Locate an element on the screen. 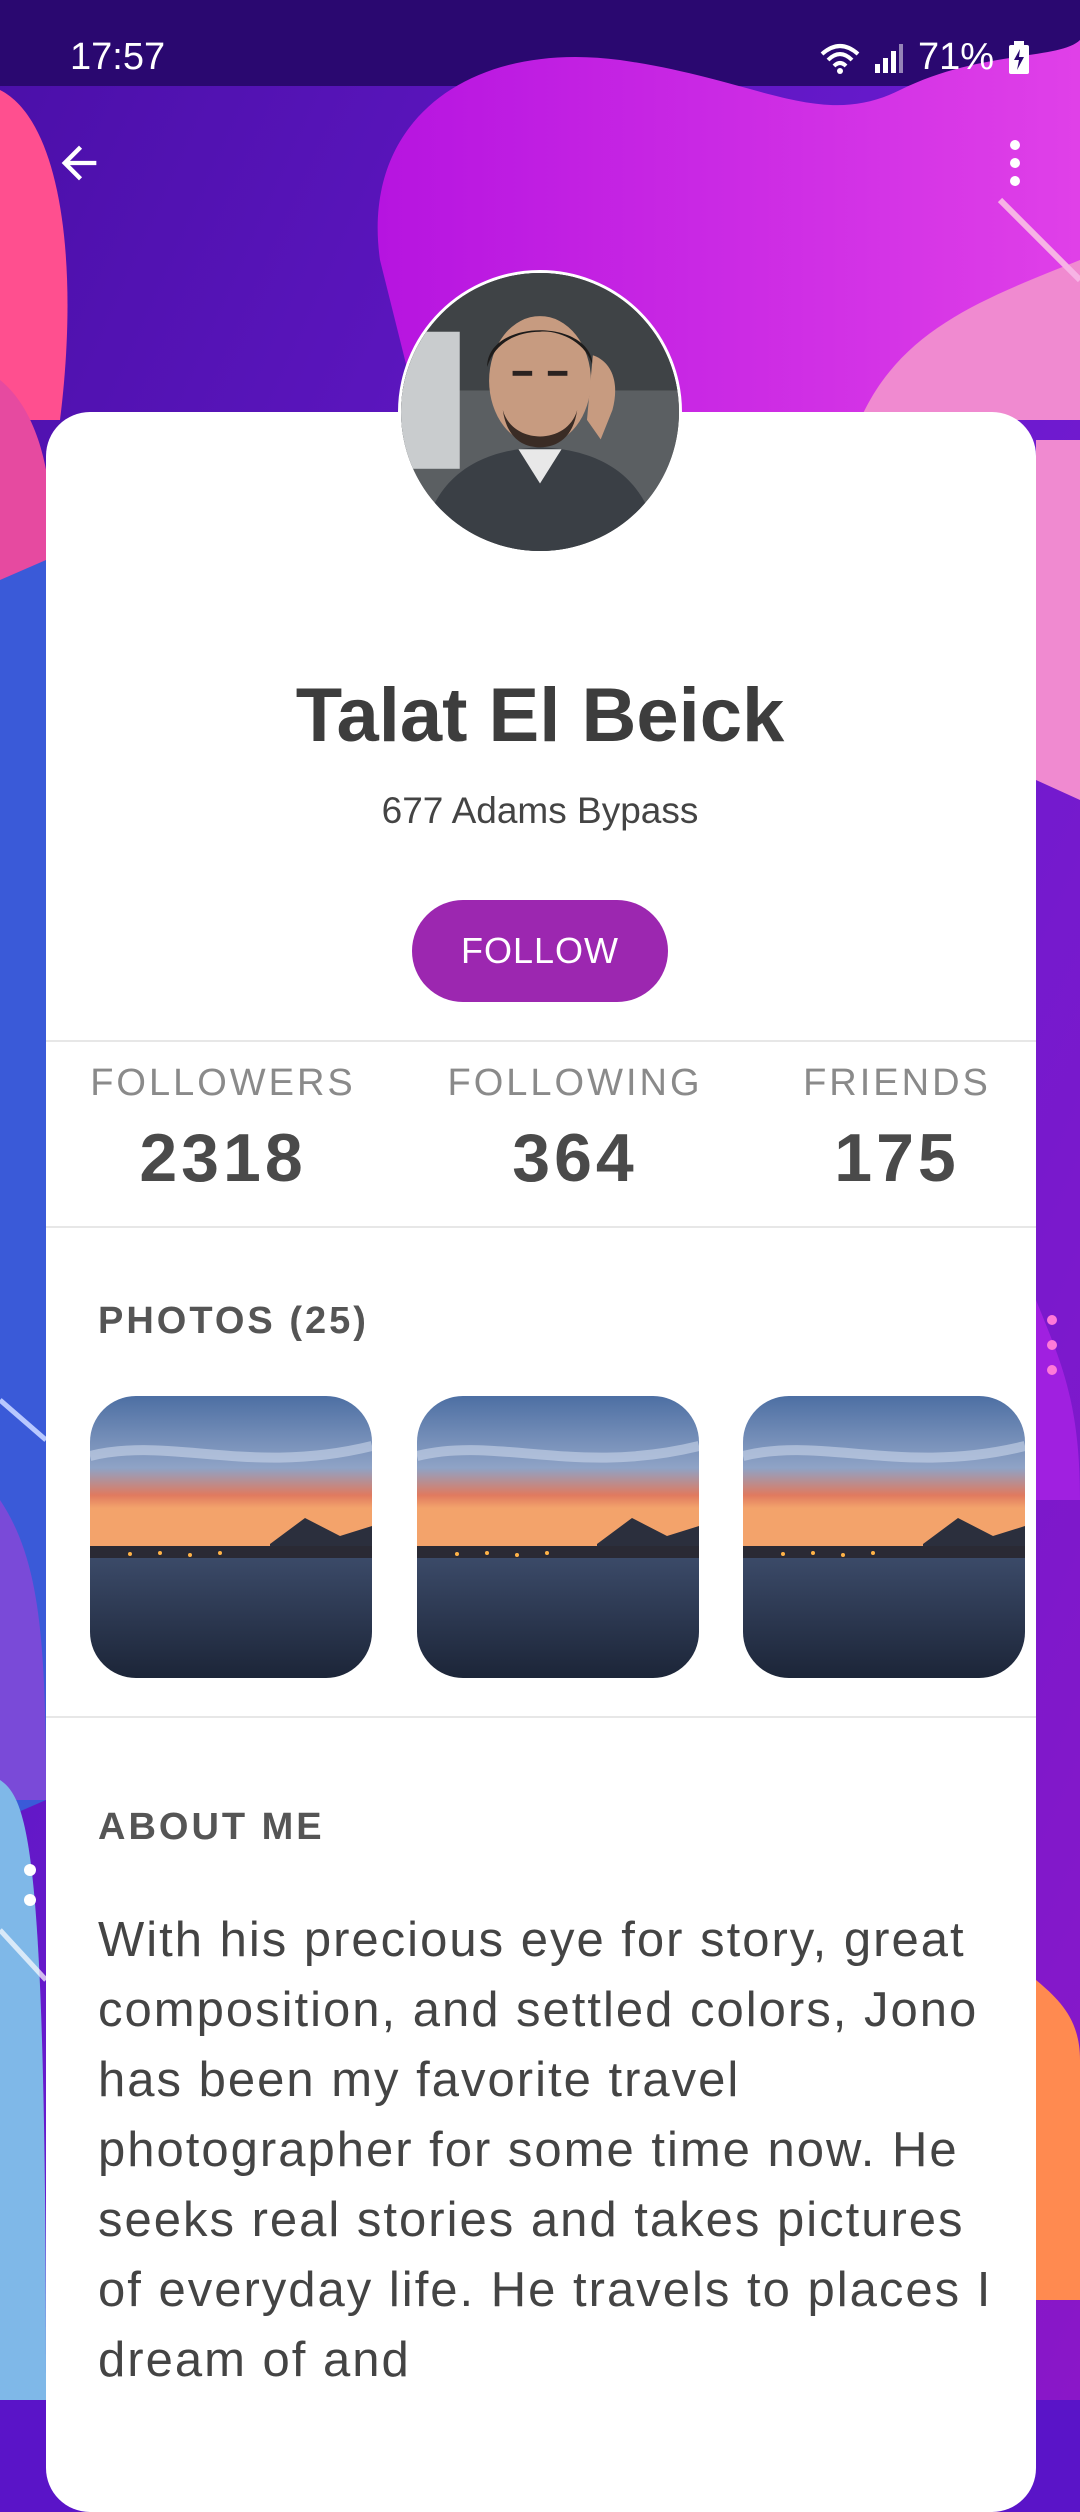 The height and width of the screenshot is (2512, 1080). arrow-back-icon is located at coordinates (79, 165).